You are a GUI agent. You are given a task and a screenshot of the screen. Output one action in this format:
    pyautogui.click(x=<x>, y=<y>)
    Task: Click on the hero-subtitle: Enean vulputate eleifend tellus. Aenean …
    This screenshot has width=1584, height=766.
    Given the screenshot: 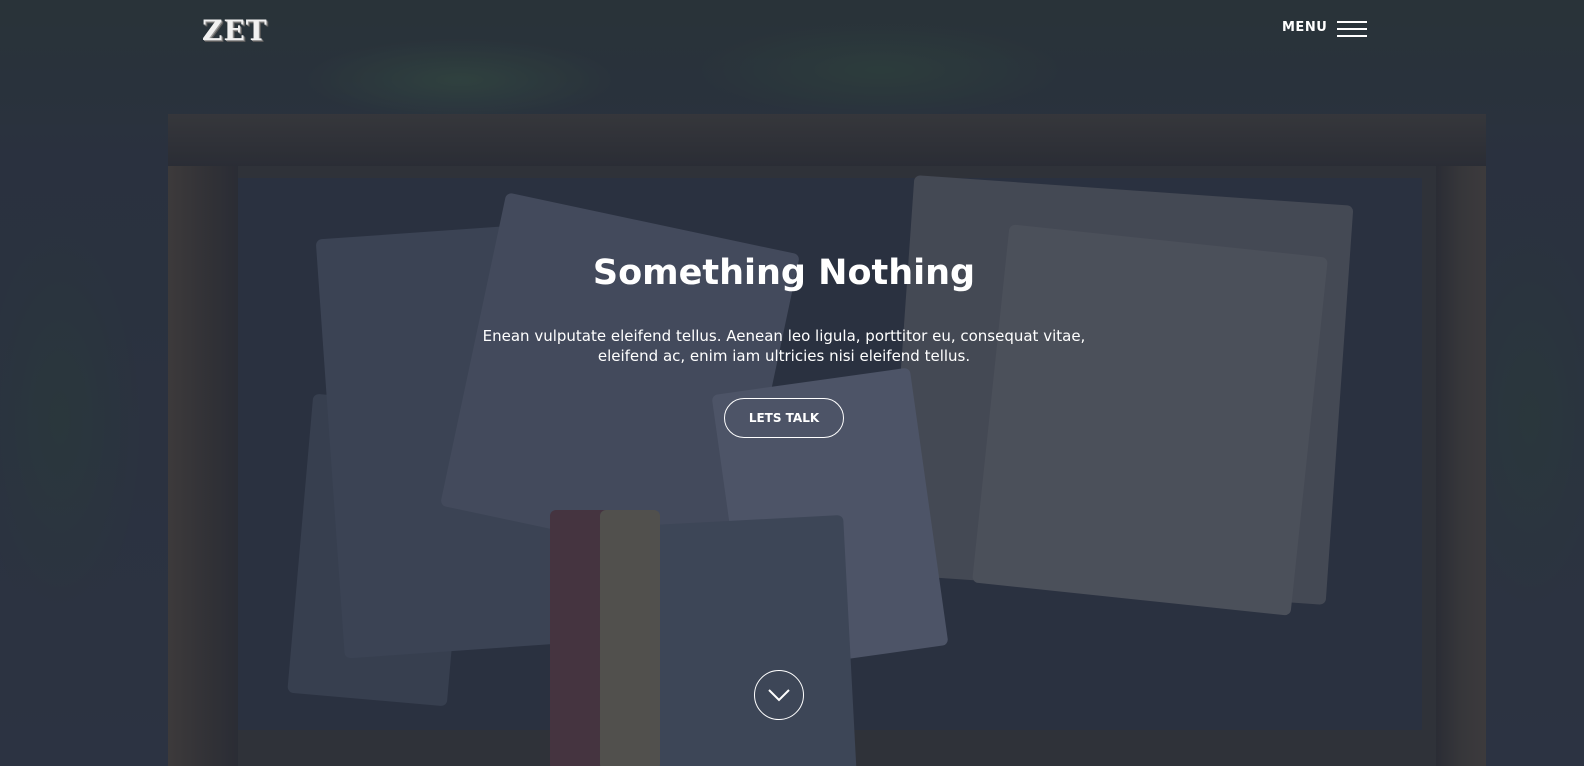 What is the action you would take?
    pyautogui.click(x=784, y=346)
    